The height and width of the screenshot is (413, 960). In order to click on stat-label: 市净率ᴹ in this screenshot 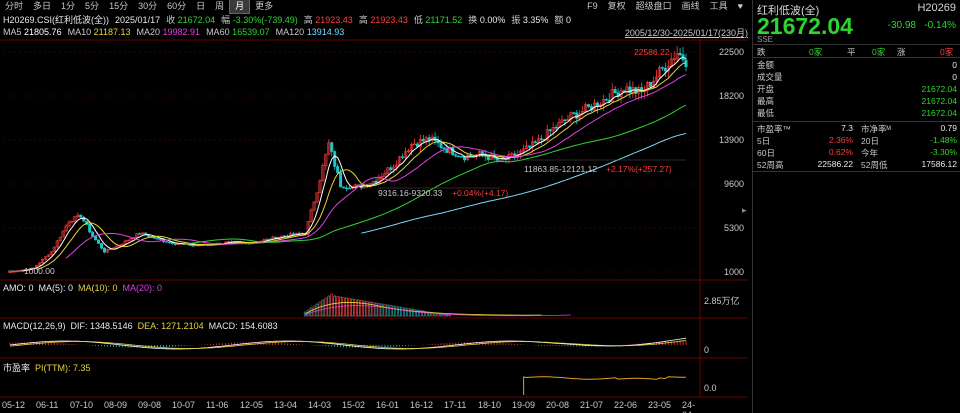, I will do `click(876, 129)`.